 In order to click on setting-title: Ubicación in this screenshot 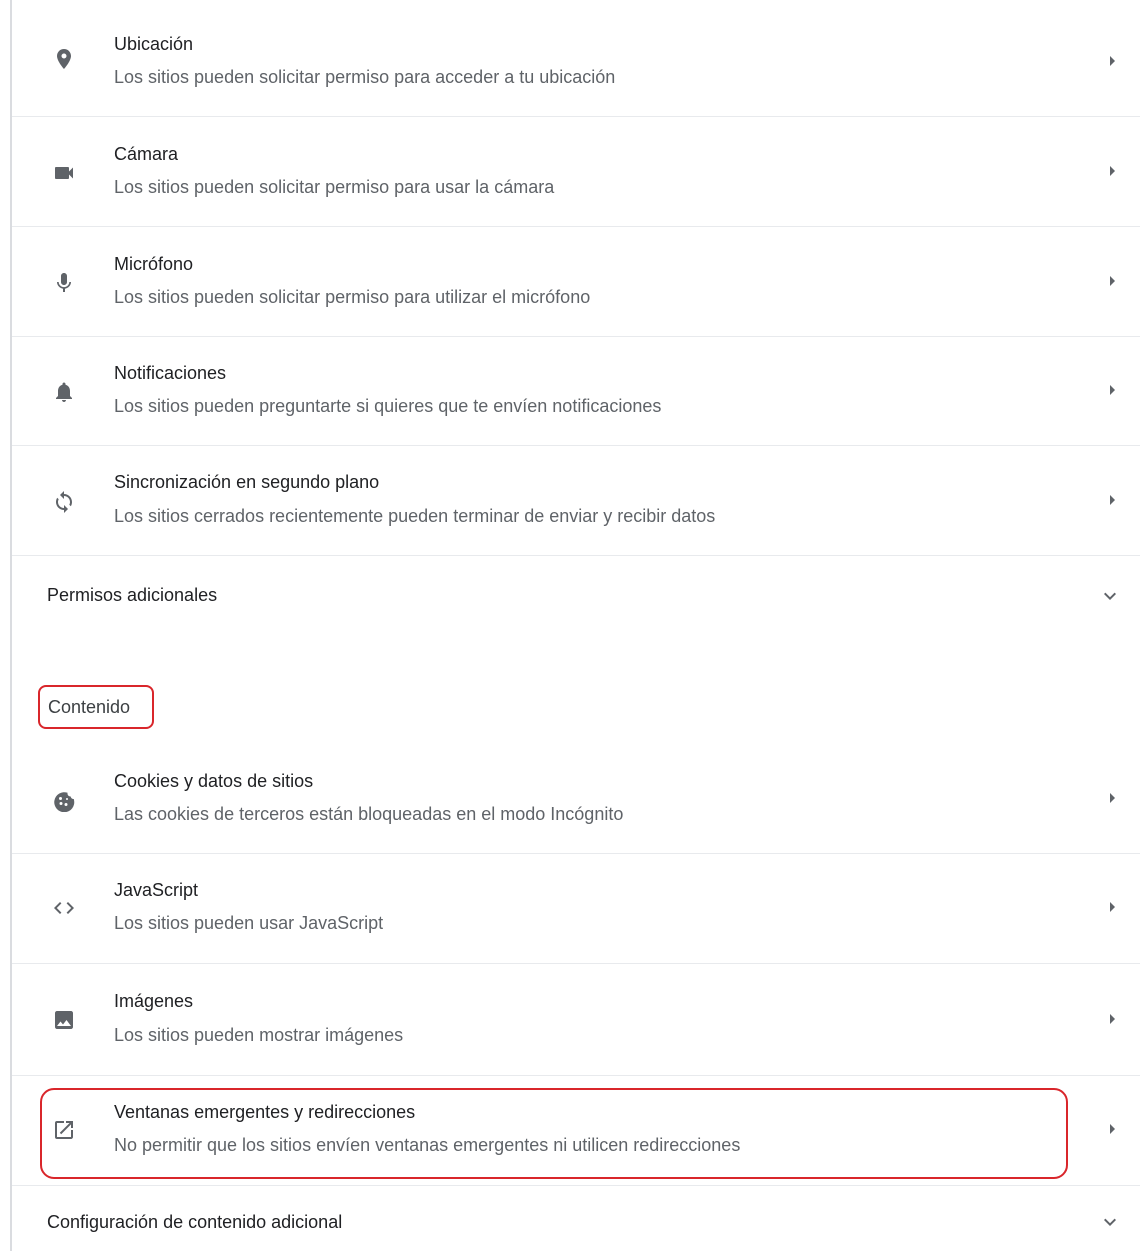, I will do `click(154, 44)`.